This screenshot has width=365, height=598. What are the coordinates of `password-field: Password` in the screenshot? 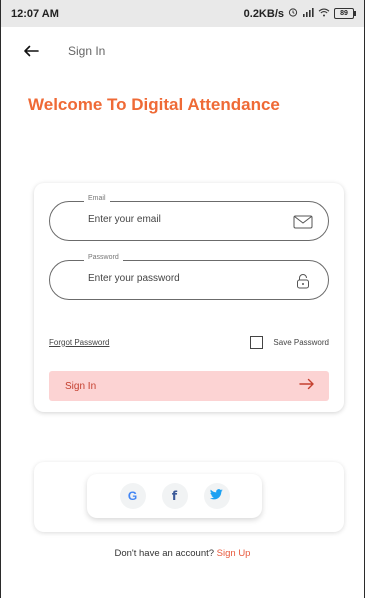 It's located at (189, 277).